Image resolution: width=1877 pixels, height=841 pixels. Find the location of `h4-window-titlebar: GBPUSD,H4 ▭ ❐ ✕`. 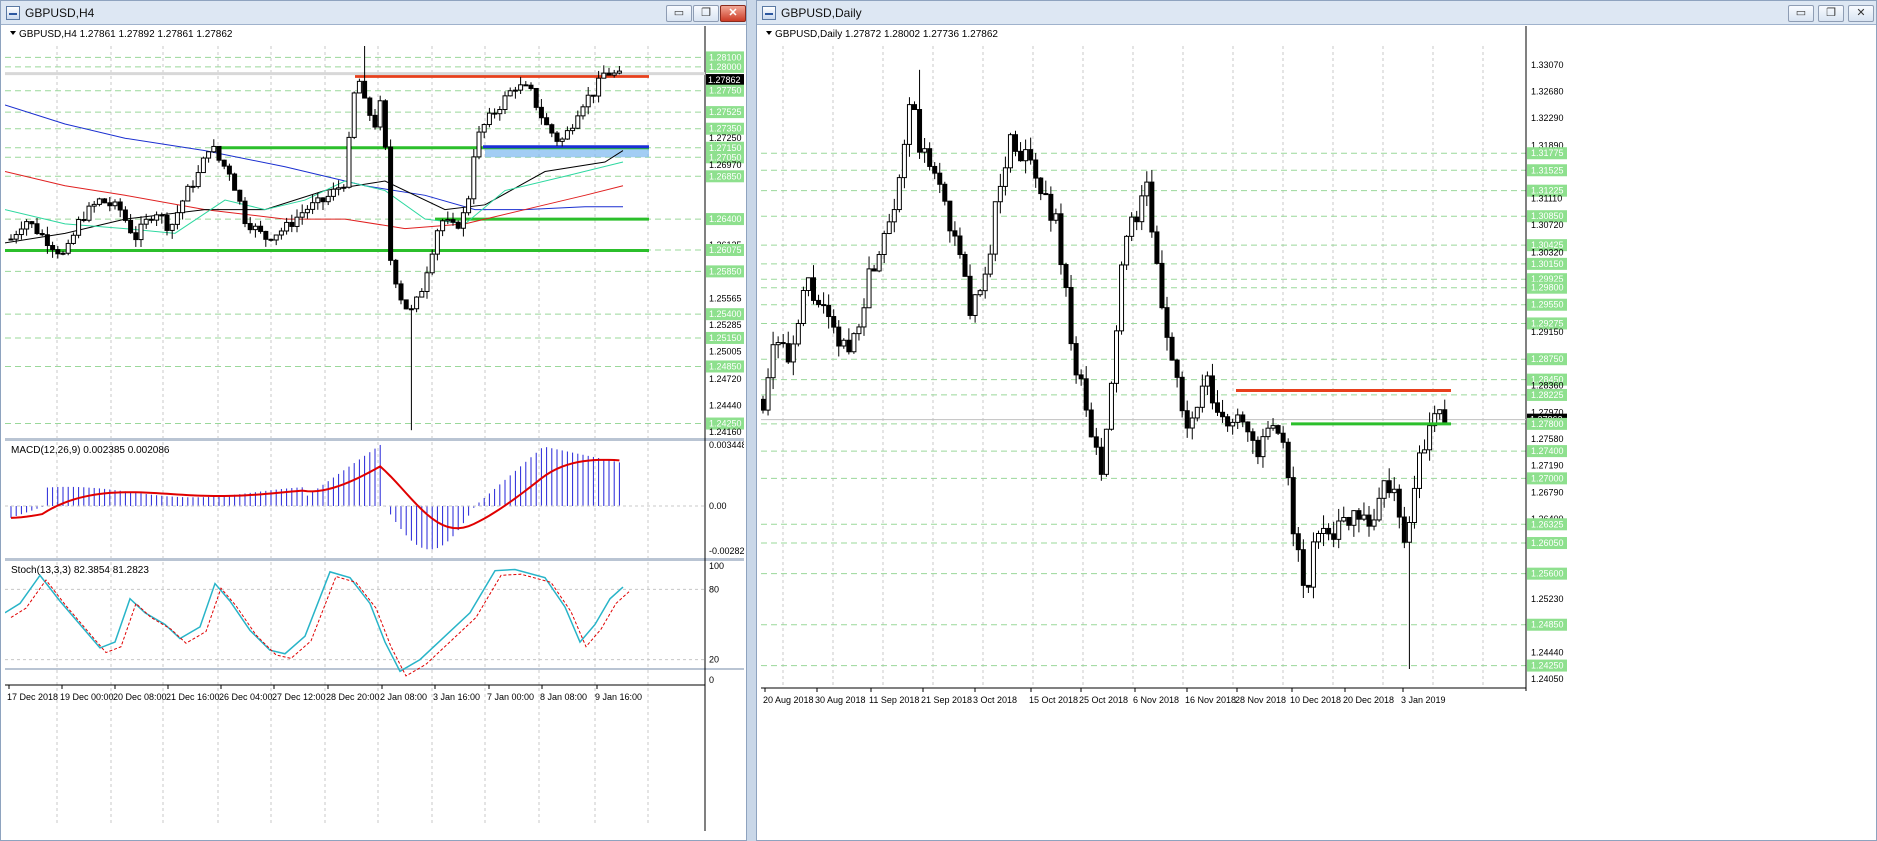

h4-window-titlebar: GBPUSD,H4 ▭ ❐ ✕ is located at coordinates (373, 13).